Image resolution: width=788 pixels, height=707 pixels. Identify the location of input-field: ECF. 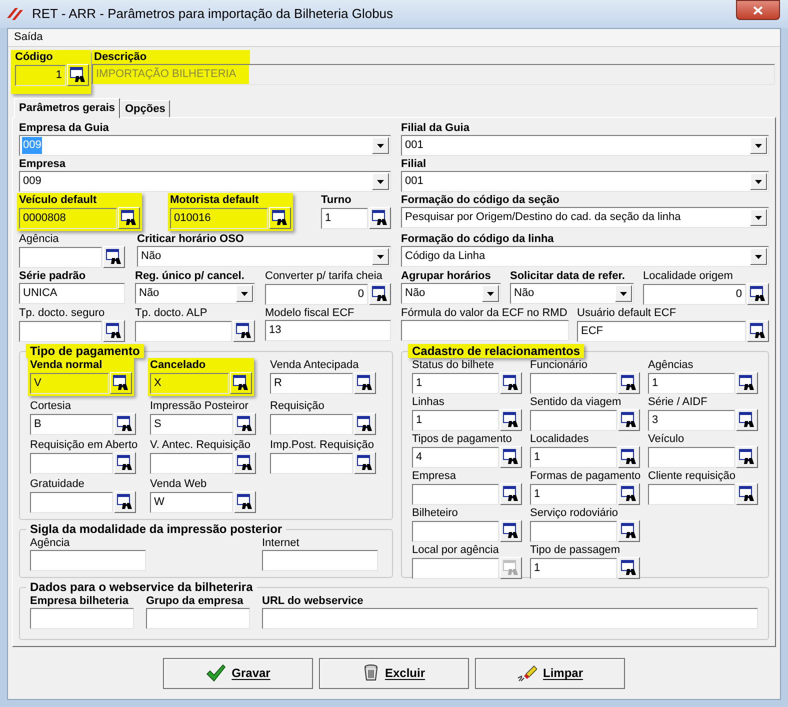
(661, 331).